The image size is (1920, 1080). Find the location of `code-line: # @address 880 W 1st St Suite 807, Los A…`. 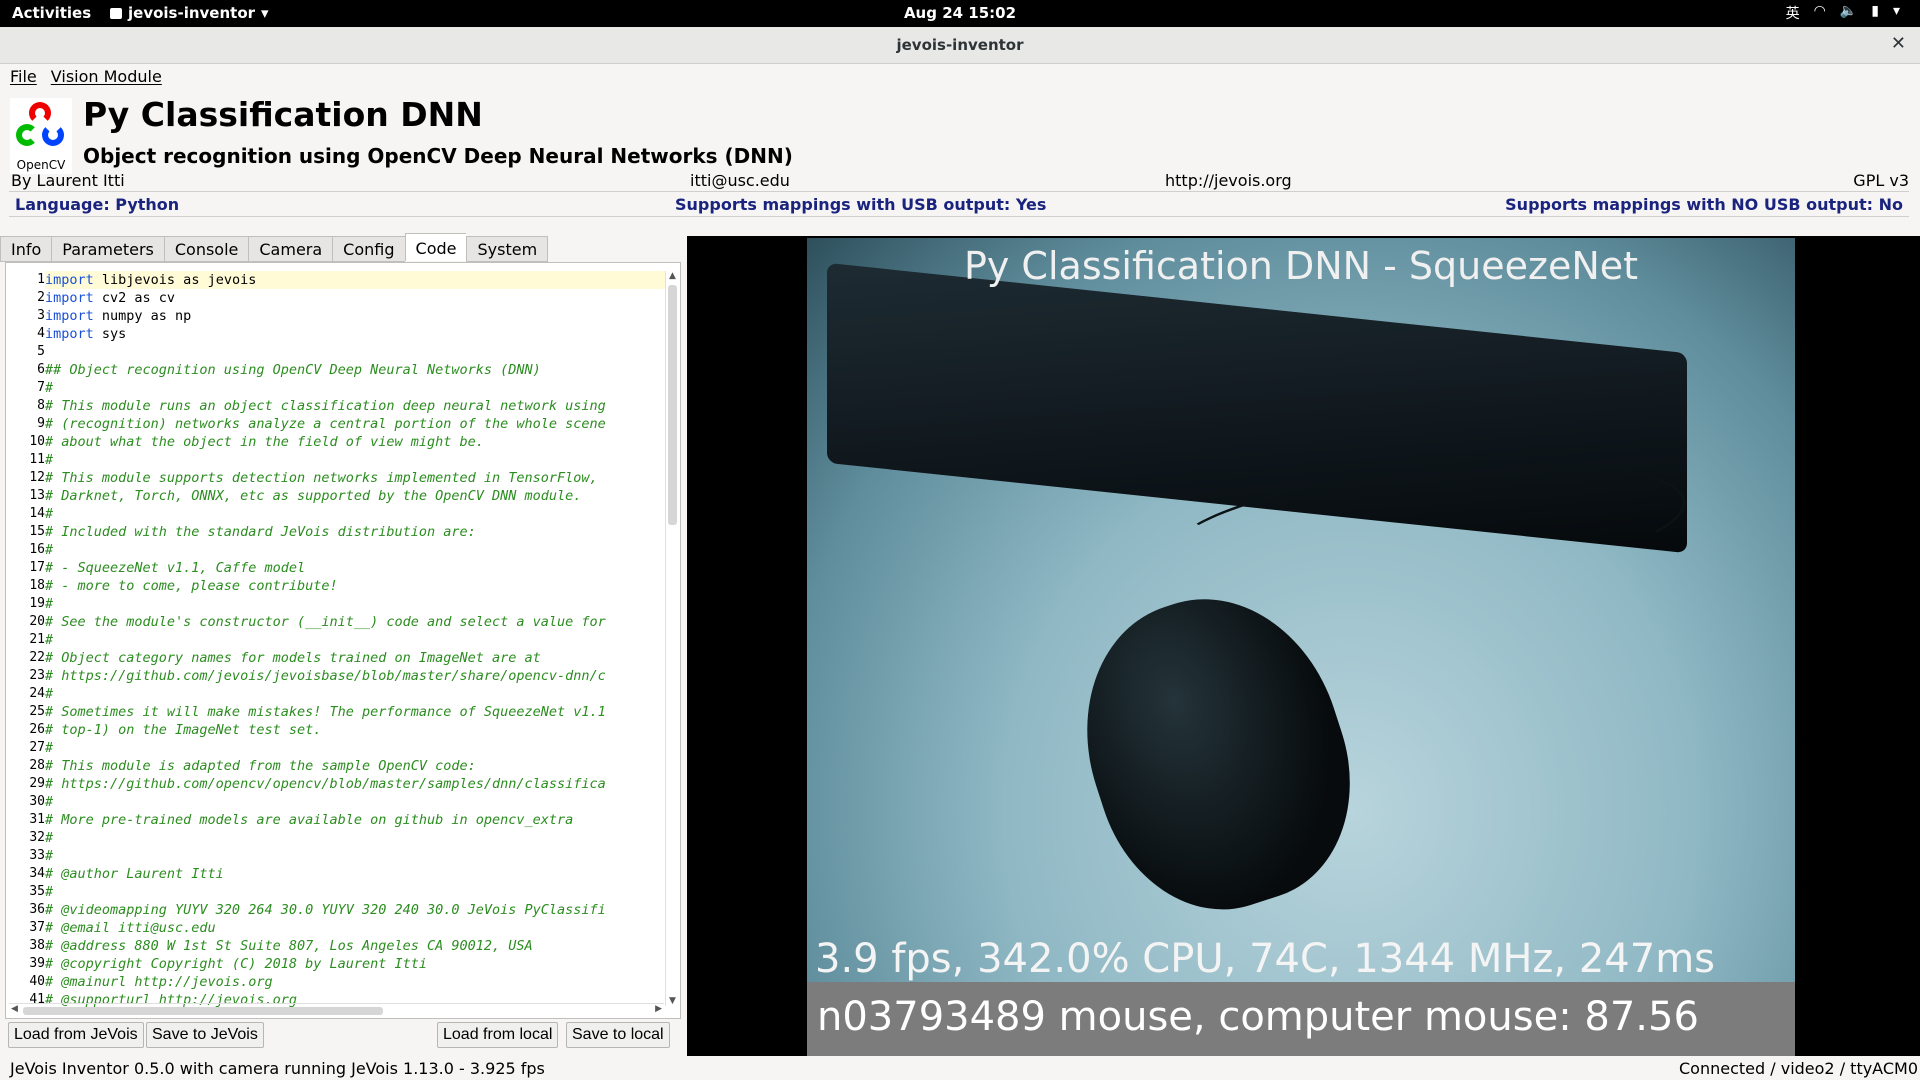

code-line: # @address 880 W 1st St Suite 807, Los A… is located at coordinates (355, 946).